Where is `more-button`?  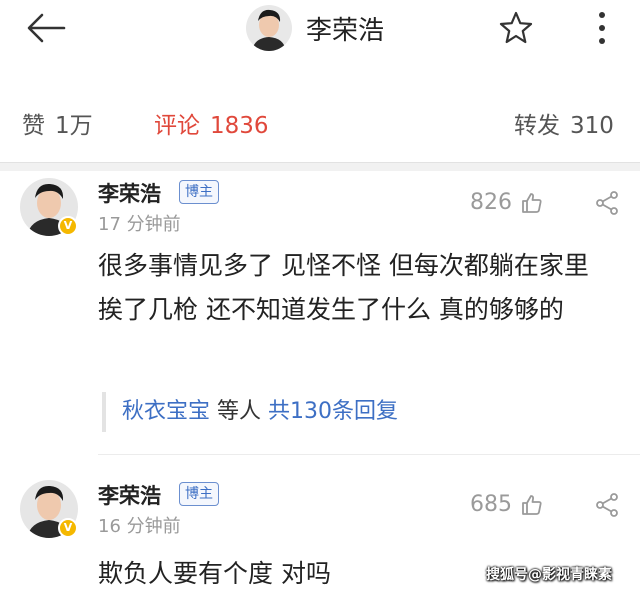
more-button is located at coordinates (602, 28).